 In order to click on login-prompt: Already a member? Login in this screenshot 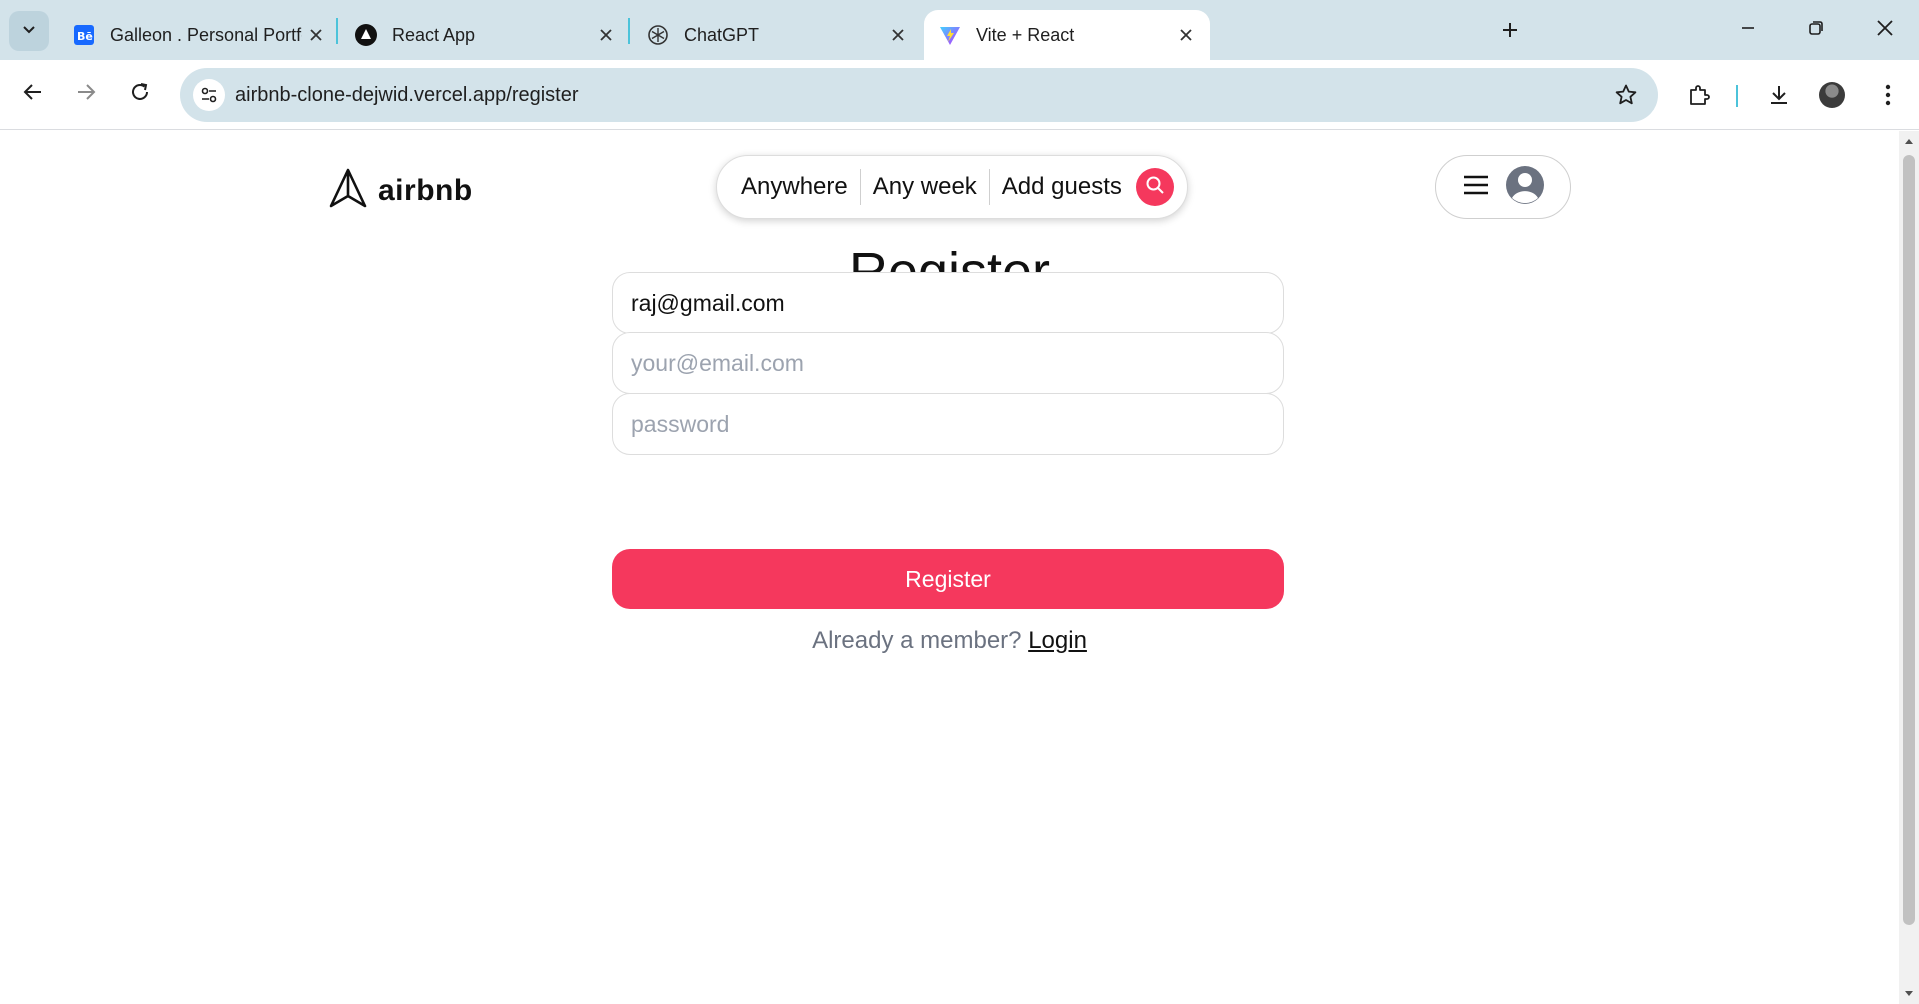, I will do `click(949, 641)`.